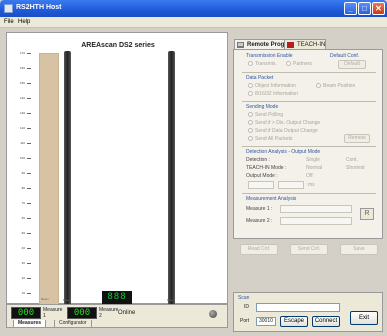  What do you see at coordinates (294, 321) in the screenshot?
I see `escape-button: Escape` at bounding box center [294, 321].